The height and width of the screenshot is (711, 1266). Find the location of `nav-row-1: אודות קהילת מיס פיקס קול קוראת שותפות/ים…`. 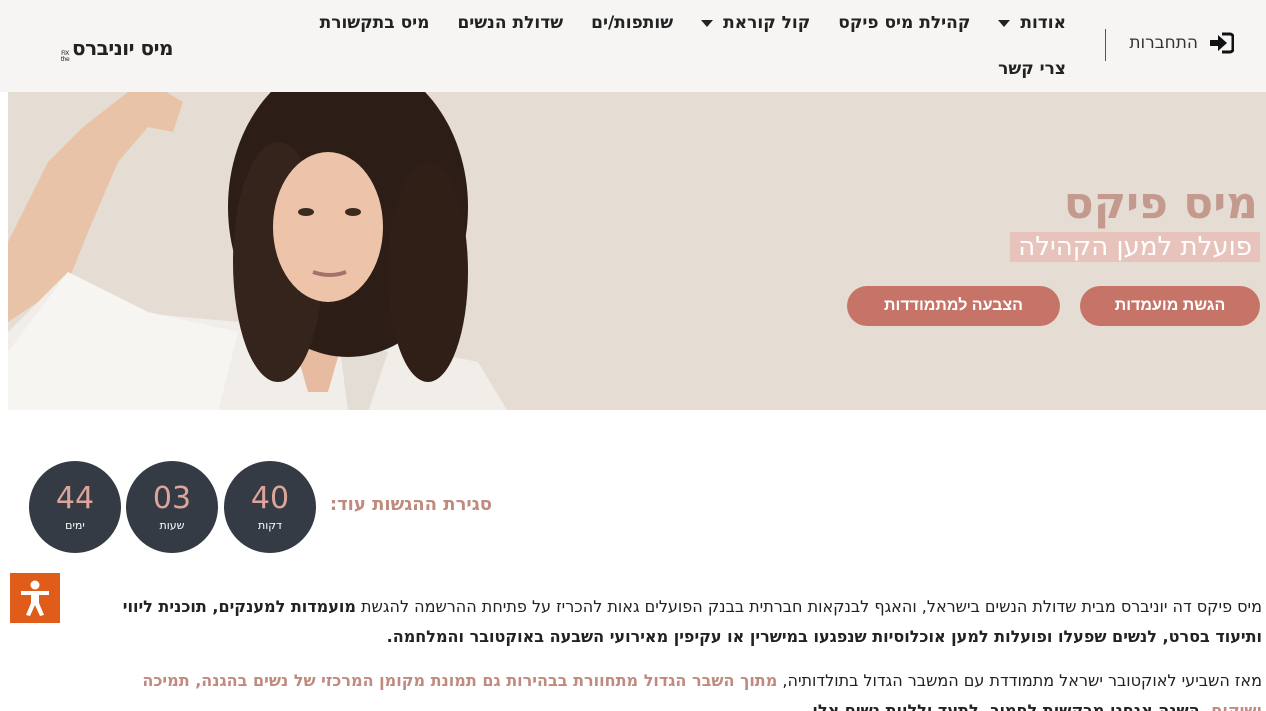

nav-row-1: אודות קהילת מיס פיקס קול קוראת שותפות/ים… is located at coordinates (695, 23).